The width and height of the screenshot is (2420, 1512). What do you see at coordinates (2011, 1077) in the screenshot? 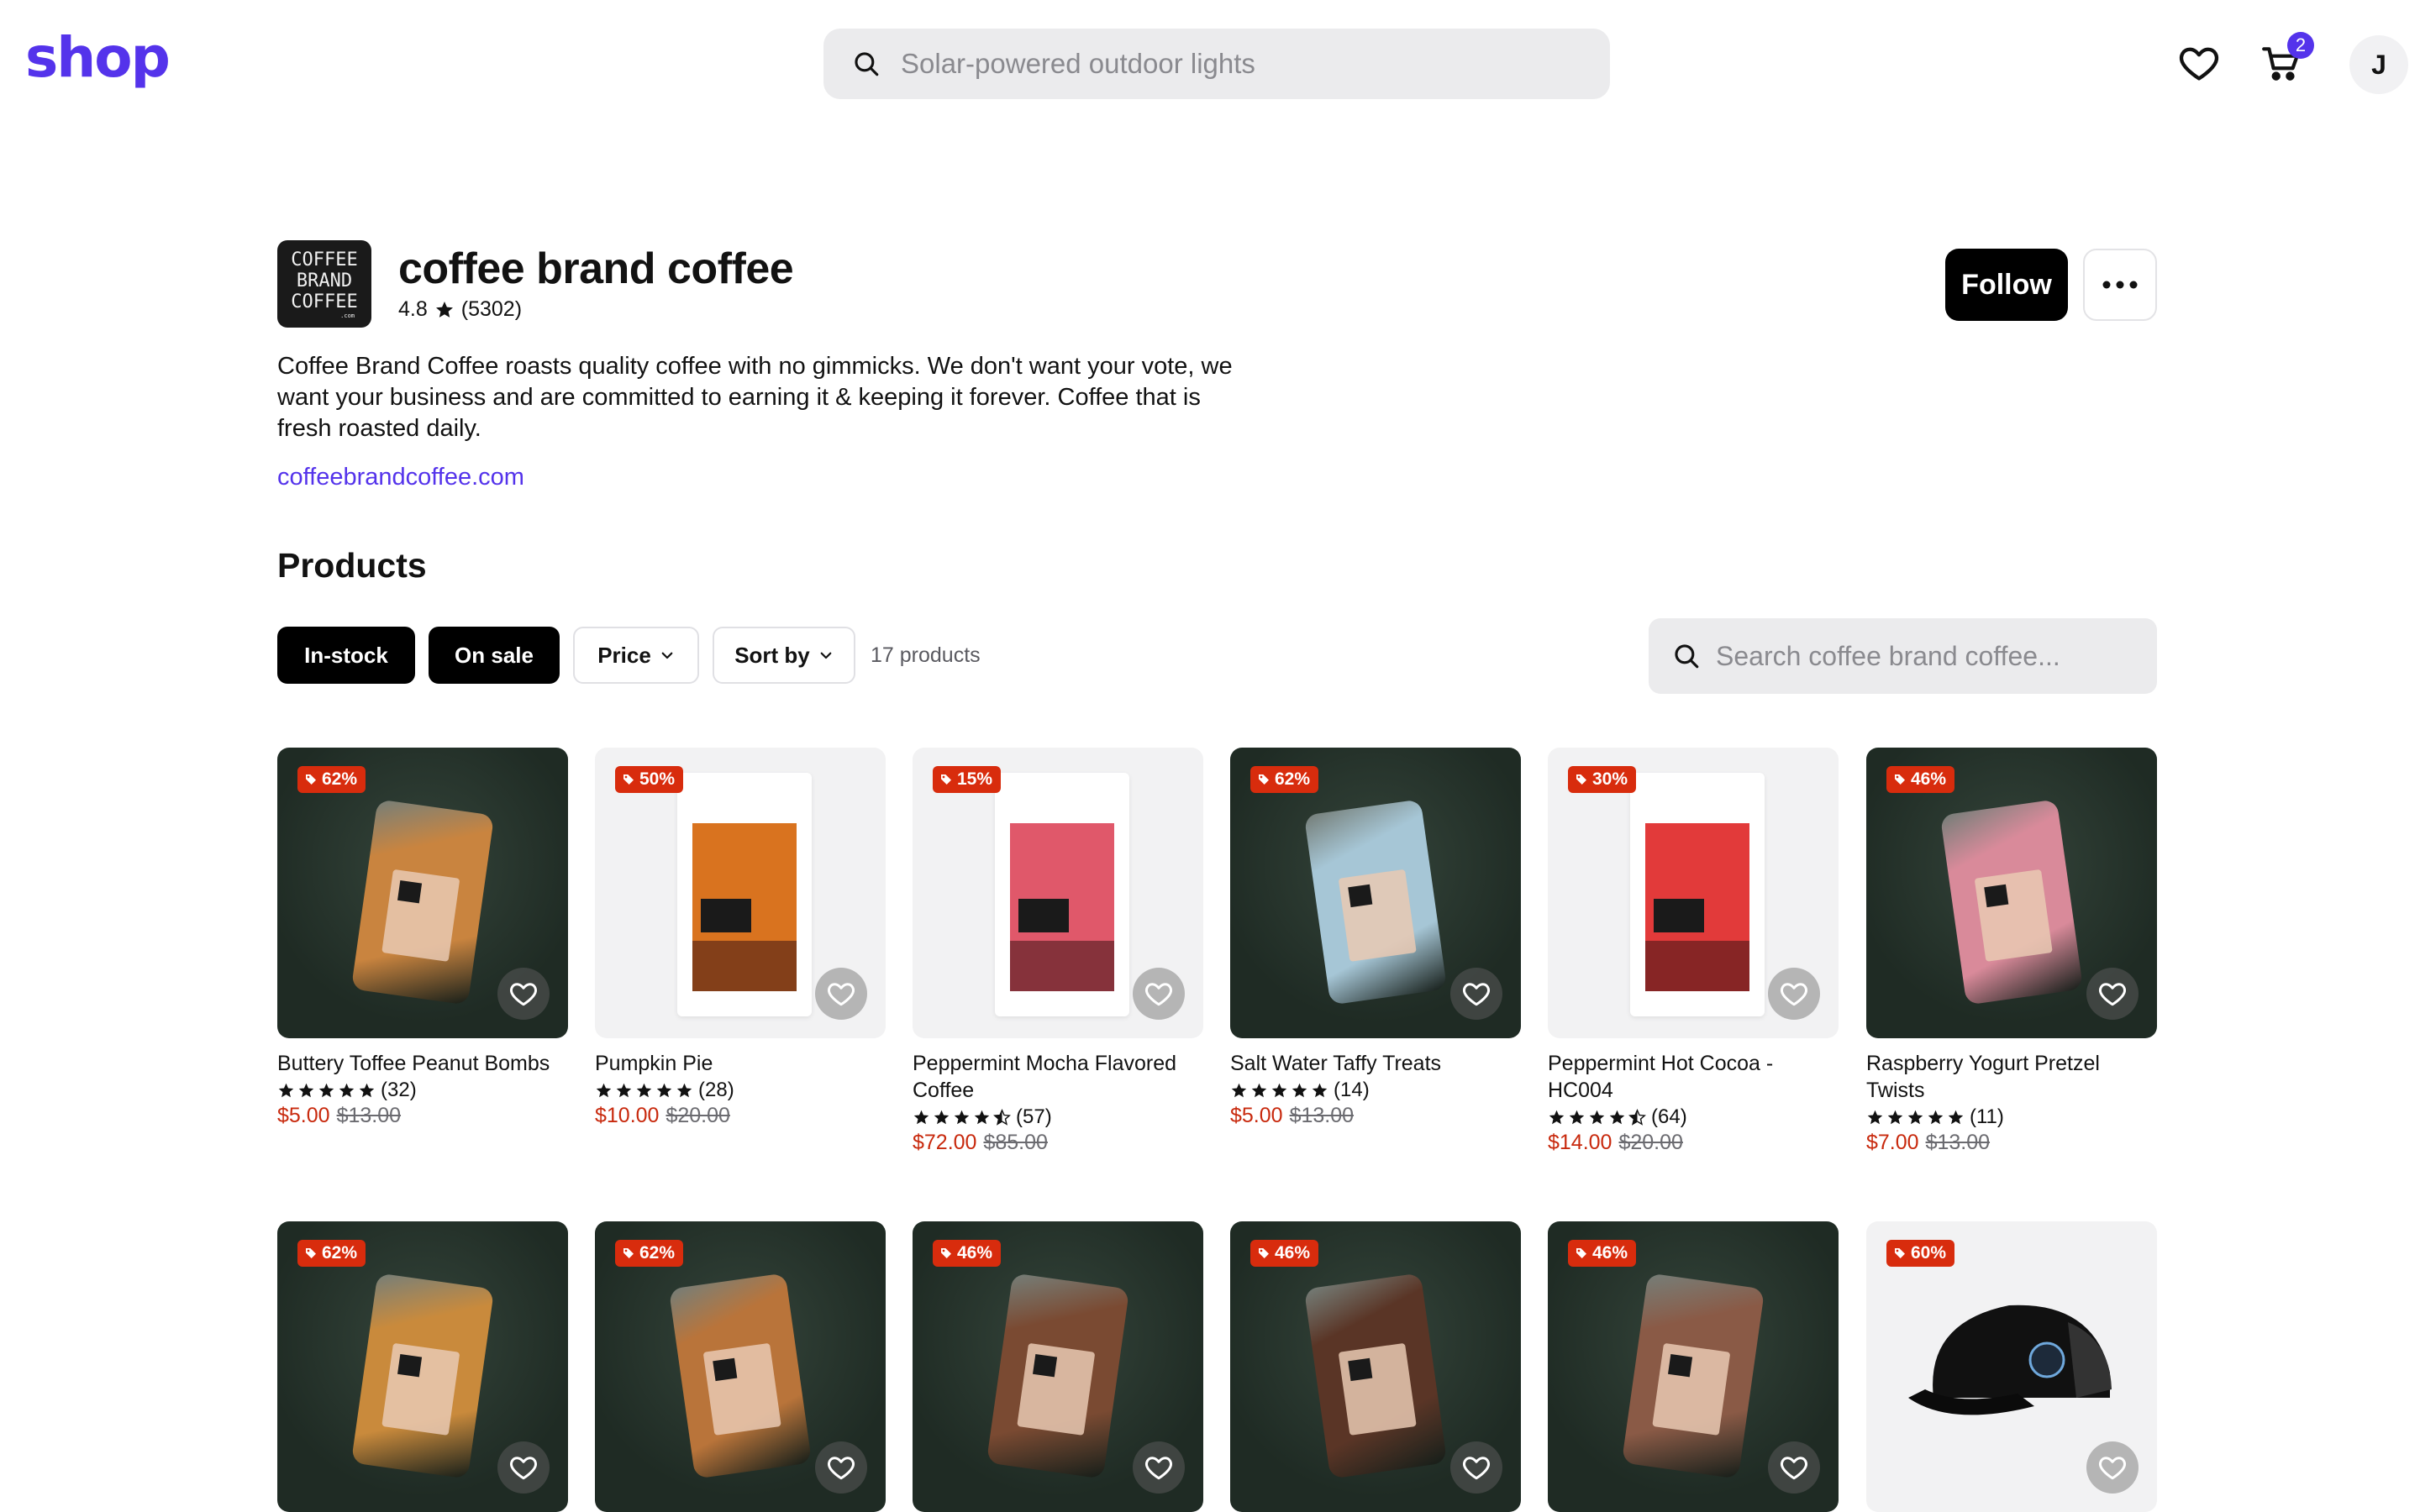
I see `product-title: Raspberry Yogurt Pretzel Twists` at bounding box center [2011, 1077].